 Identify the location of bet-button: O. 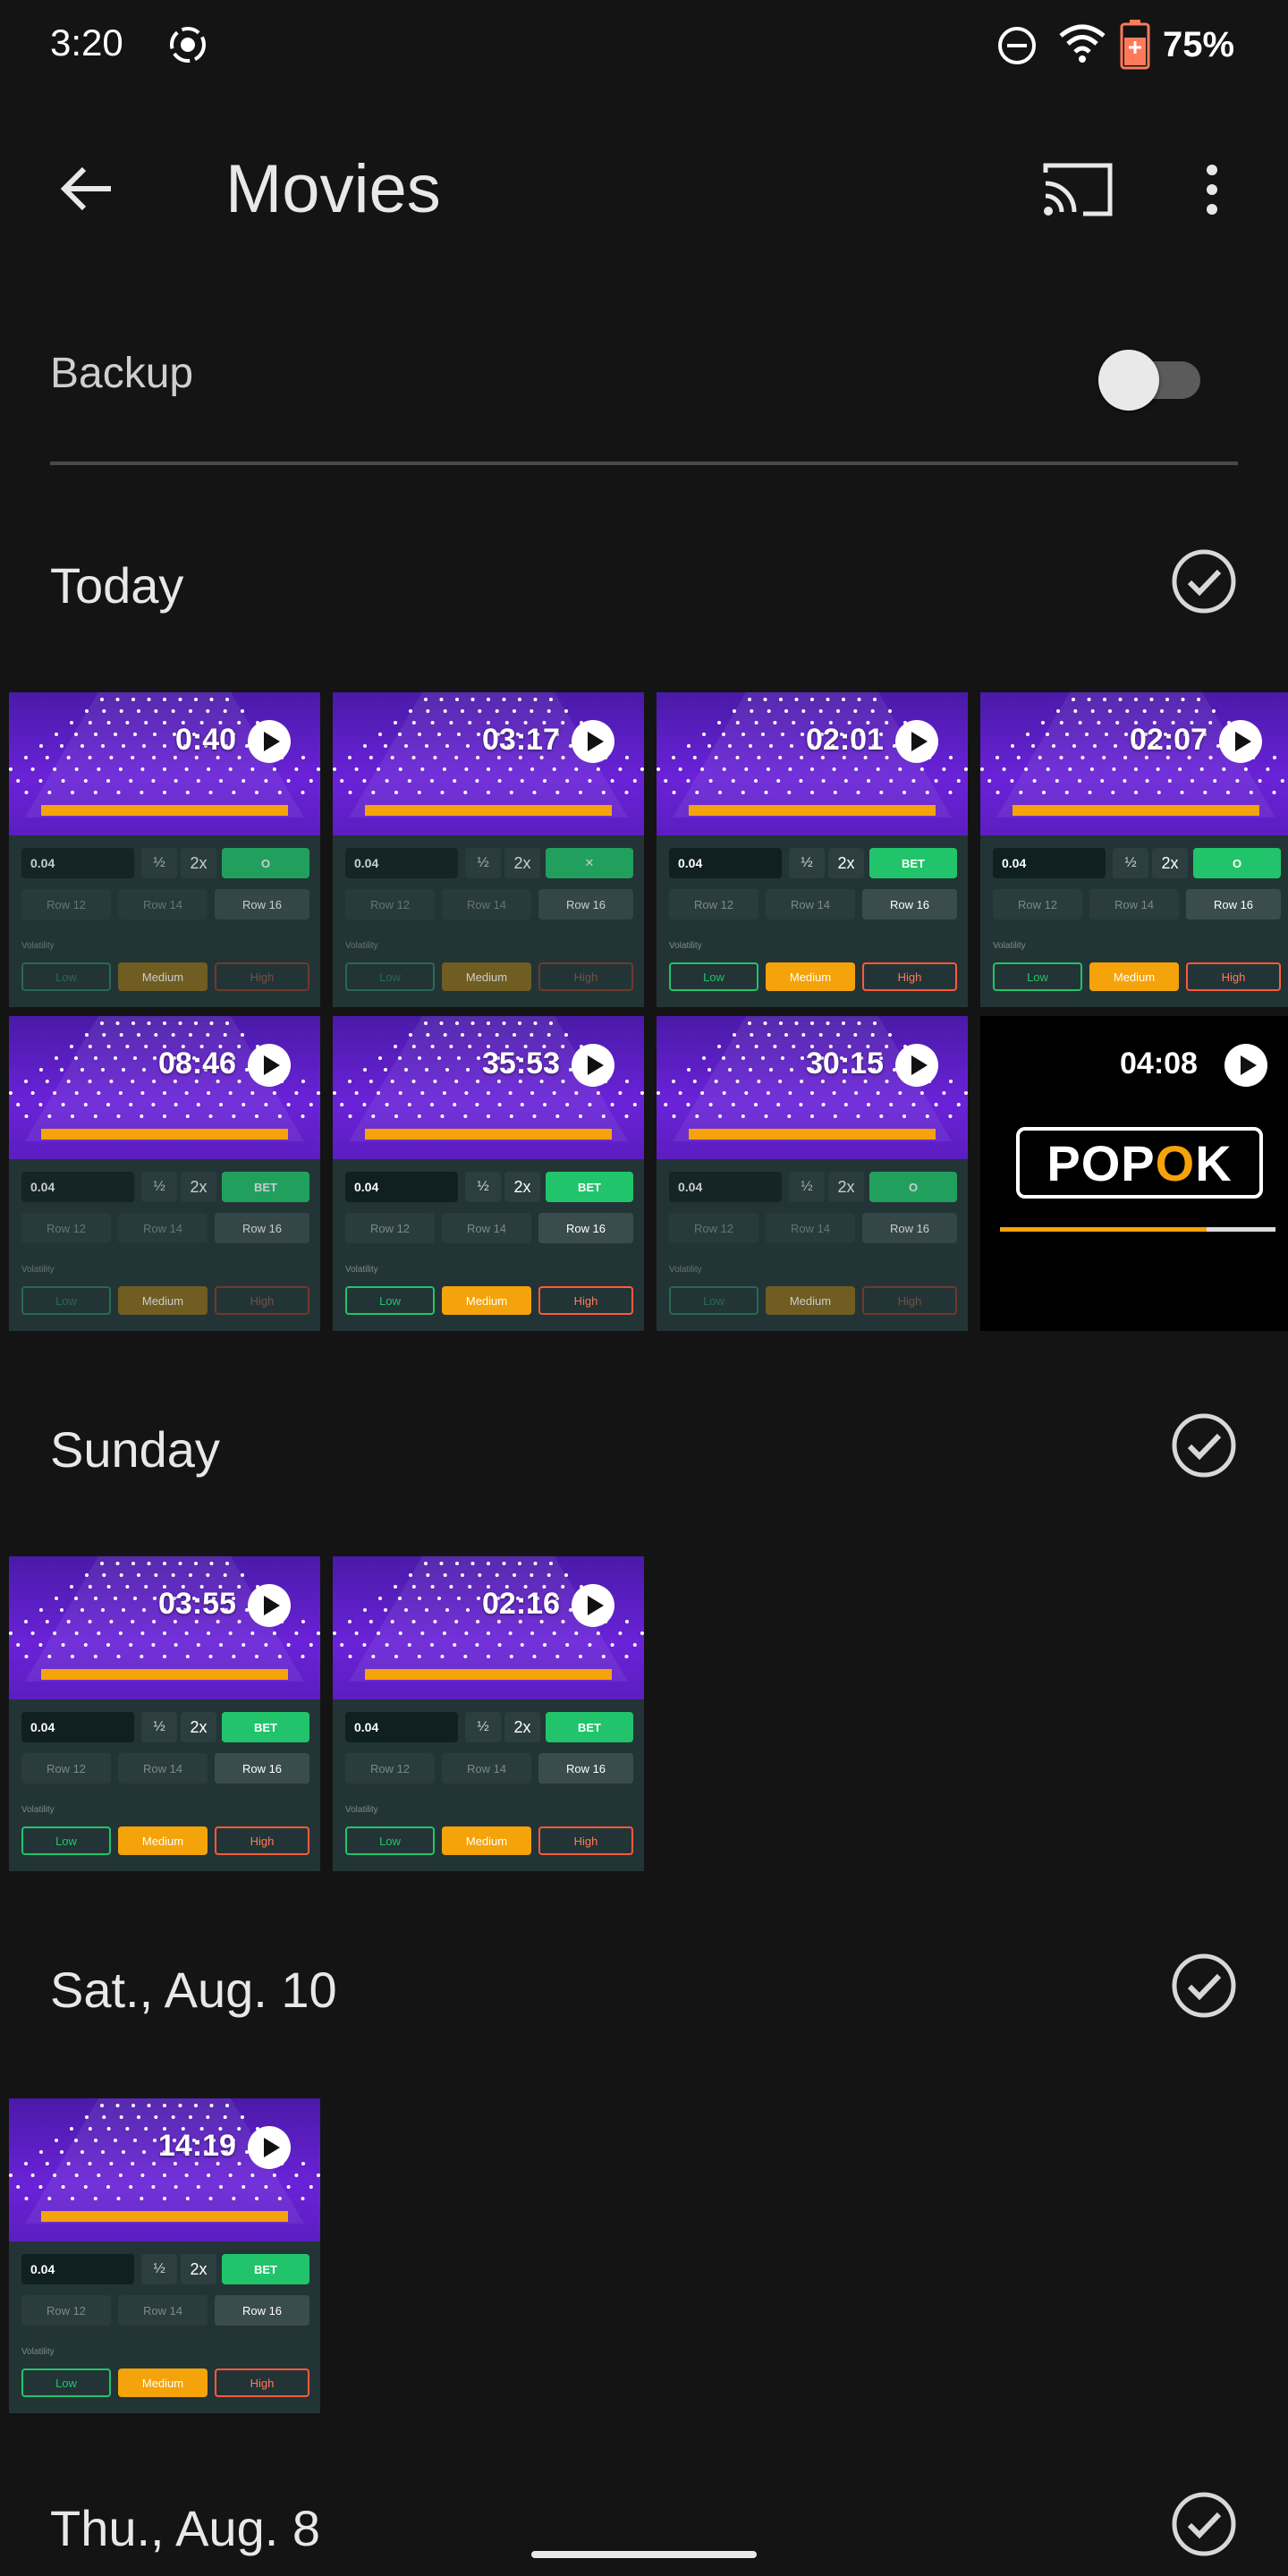
(913, 1187).